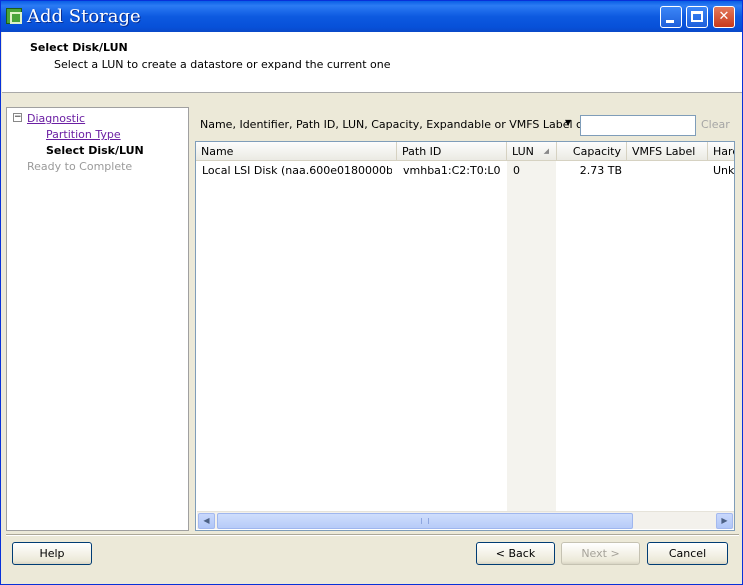 The width and height of the screenshot is (743, 585). I want to click on column-header-capacity: Capacity, so click(592, 151).